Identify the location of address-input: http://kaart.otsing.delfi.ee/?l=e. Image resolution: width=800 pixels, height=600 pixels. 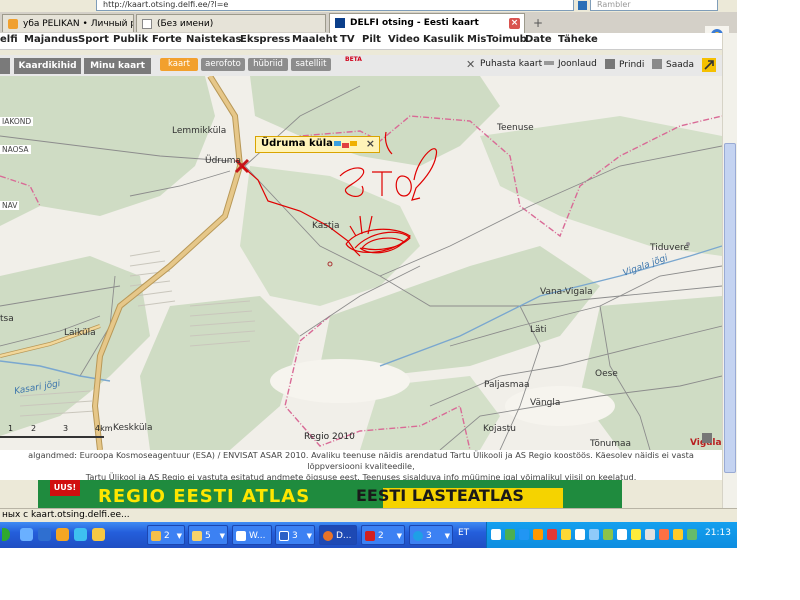
(335, 5).